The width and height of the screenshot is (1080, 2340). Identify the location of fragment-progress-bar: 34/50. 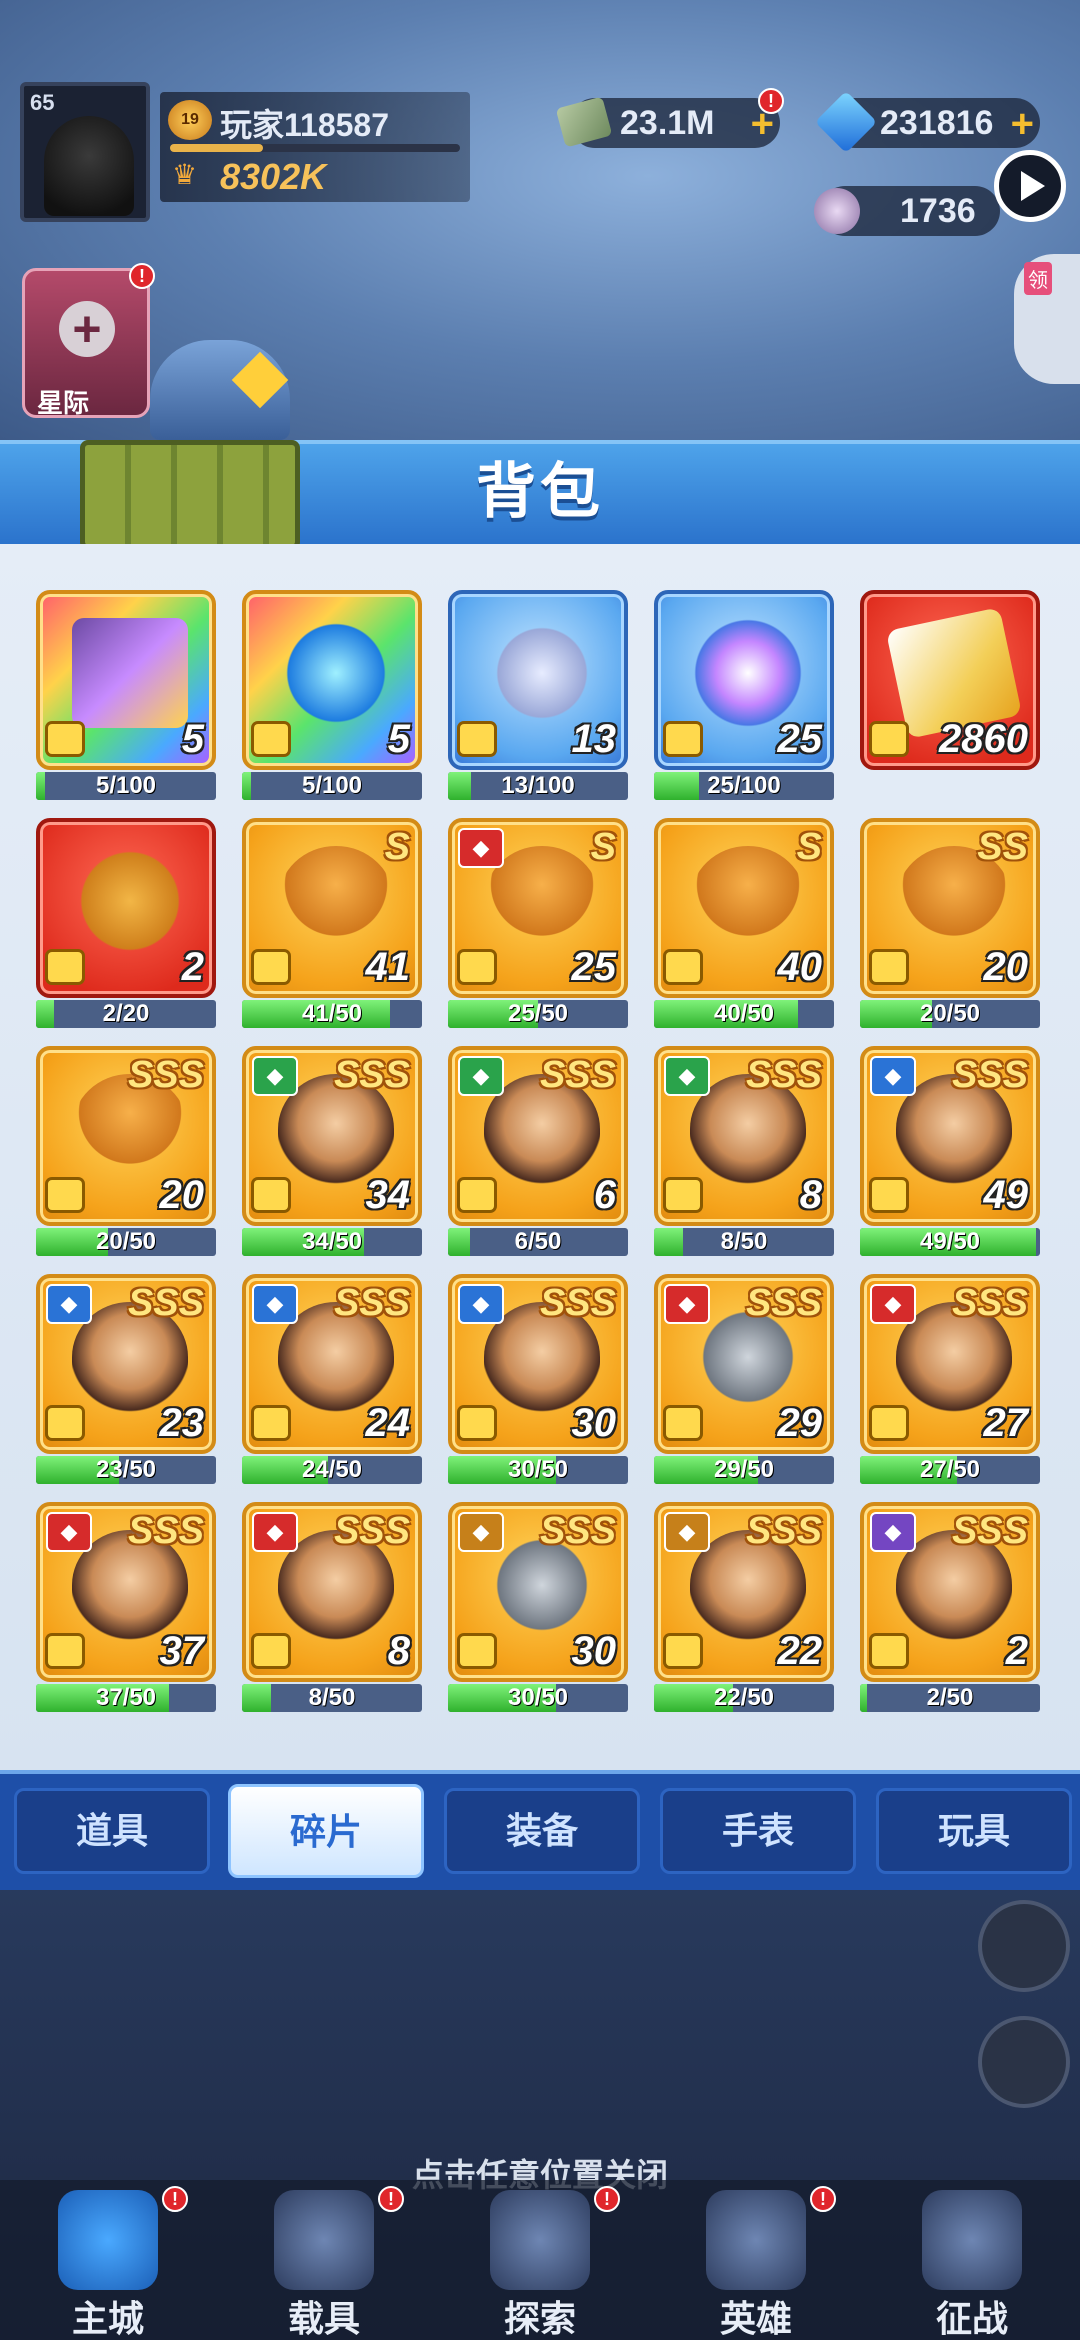
(332, 1242).